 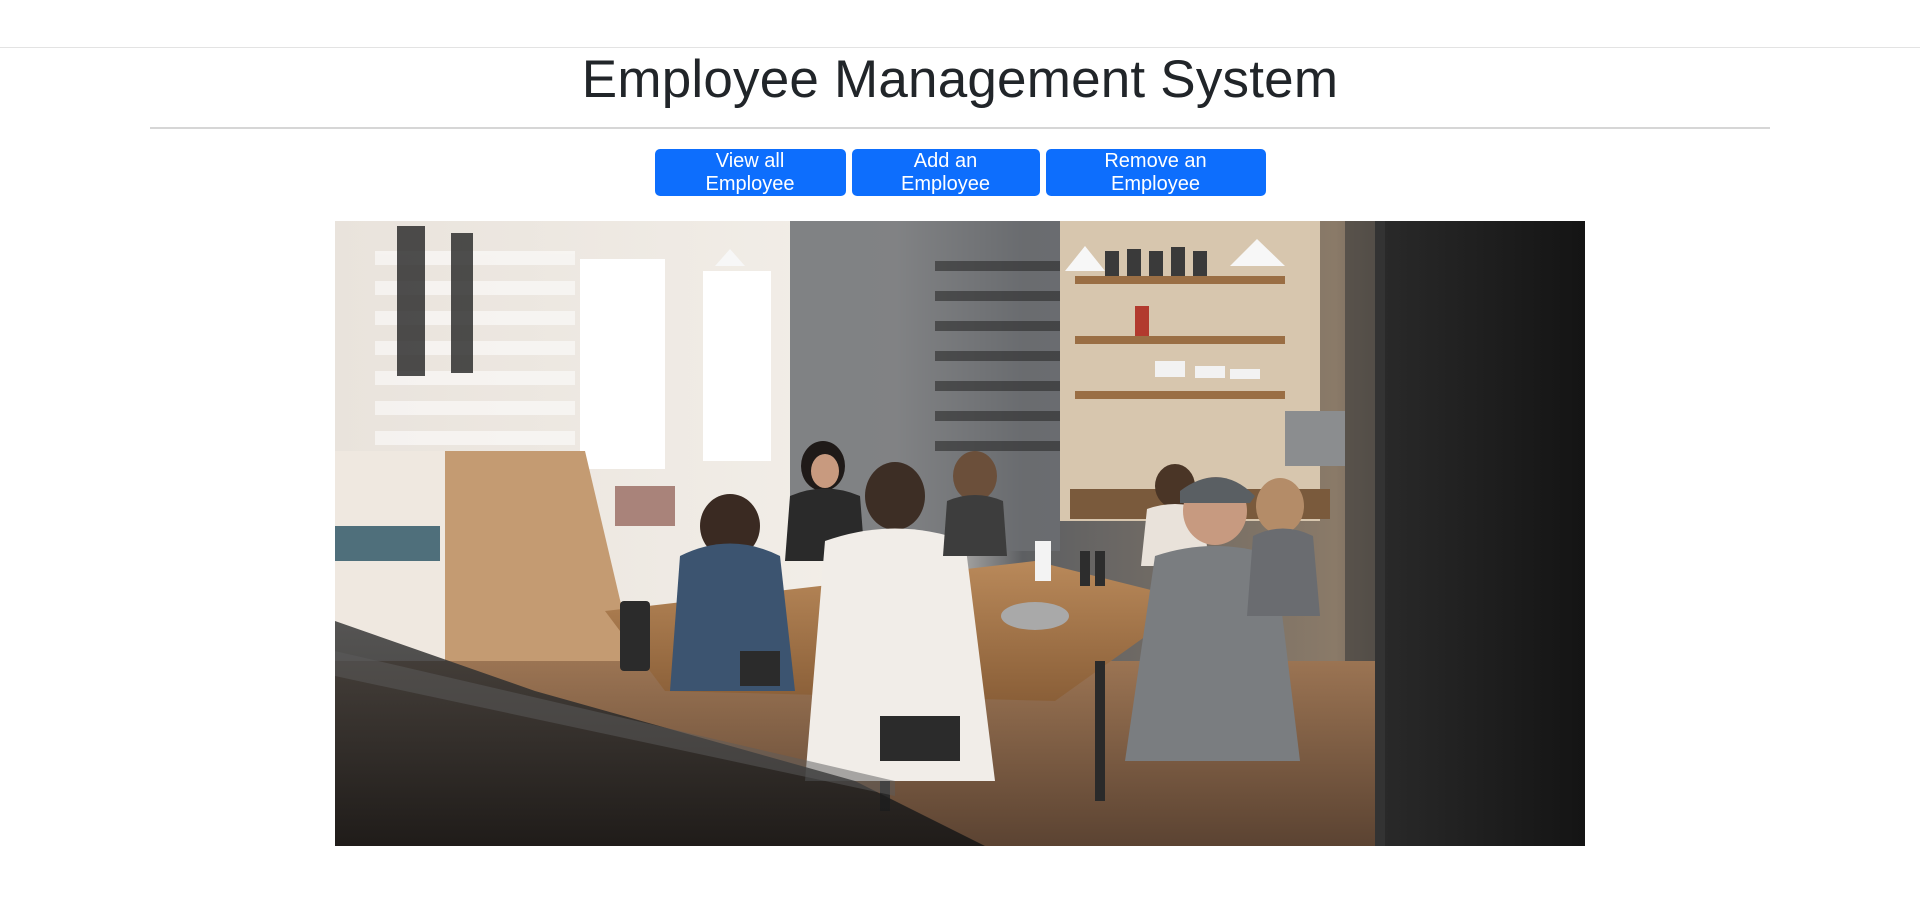 What do you see at coordinates (960, 24) in the screenshot?
I see `top-navbar` at bounding box center [960, 24].